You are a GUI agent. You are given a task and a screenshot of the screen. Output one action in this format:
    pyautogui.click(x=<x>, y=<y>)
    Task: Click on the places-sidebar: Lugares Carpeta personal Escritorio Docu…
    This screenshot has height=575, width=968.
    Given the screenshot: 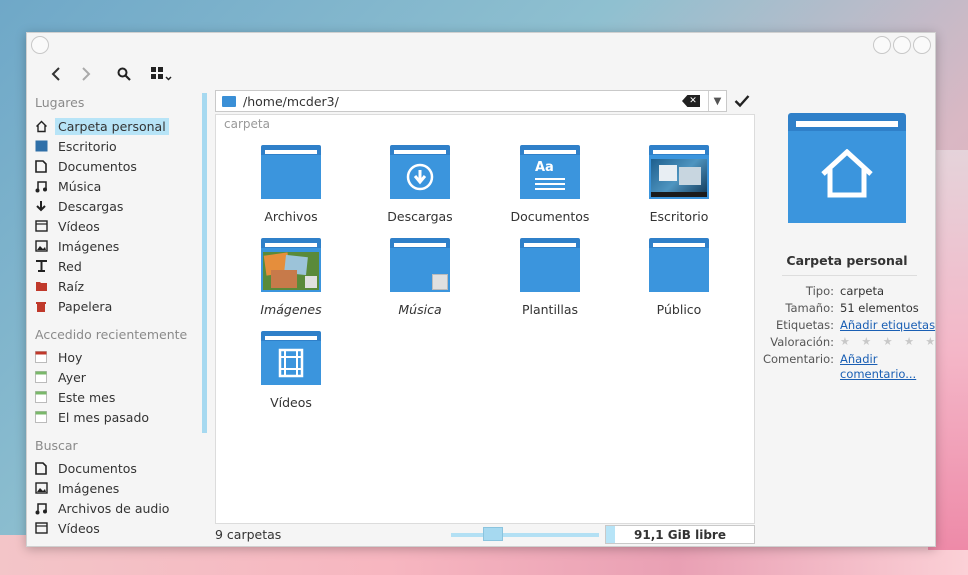 What is the action you would take?
    pyautogui.click(x=117, y=320)
    